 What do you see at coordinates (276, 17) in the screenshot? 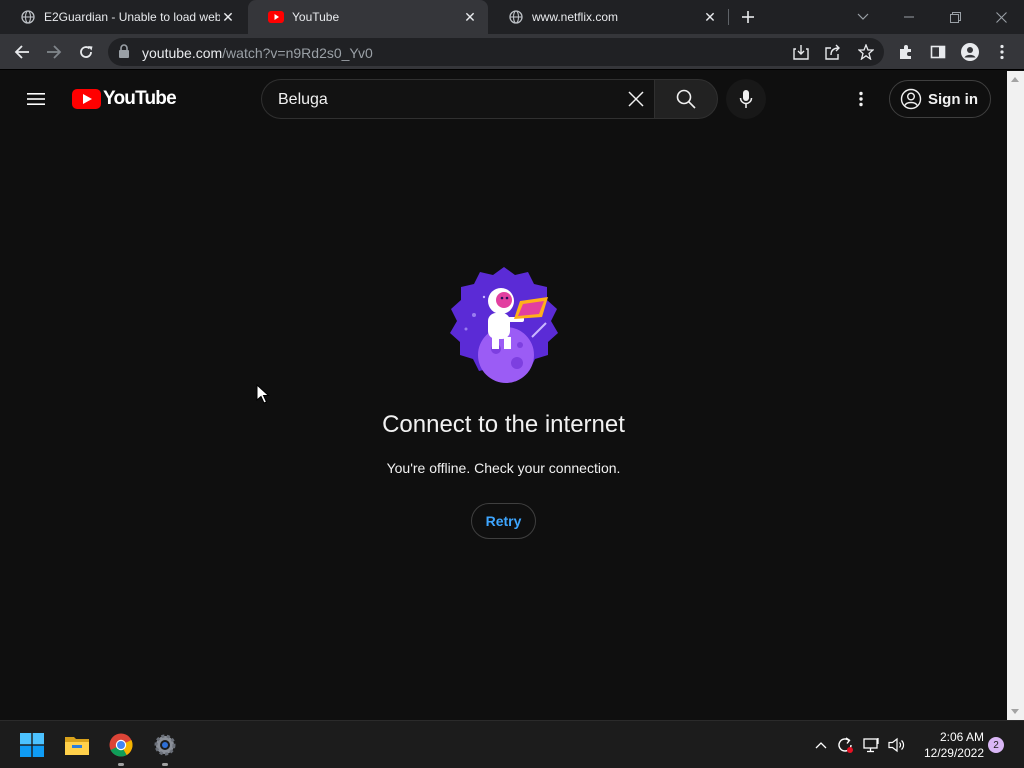
I see `youtube-favicon` at bounding box center [276, 17].